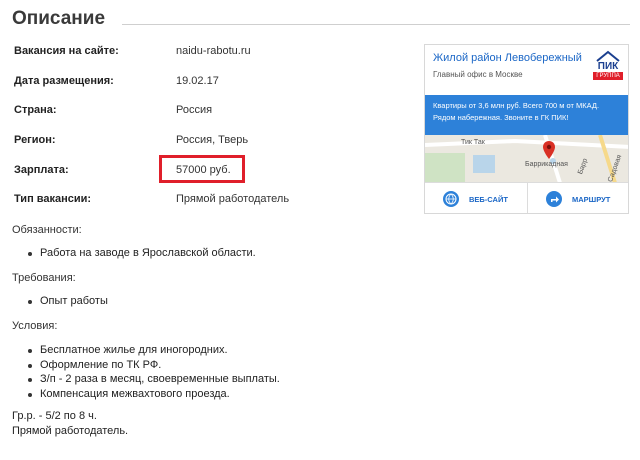  What do you see at coordinates (41, 170) in the screenshot?
I see `detail-label: Зарплата:` at bounding box center [41, 170].